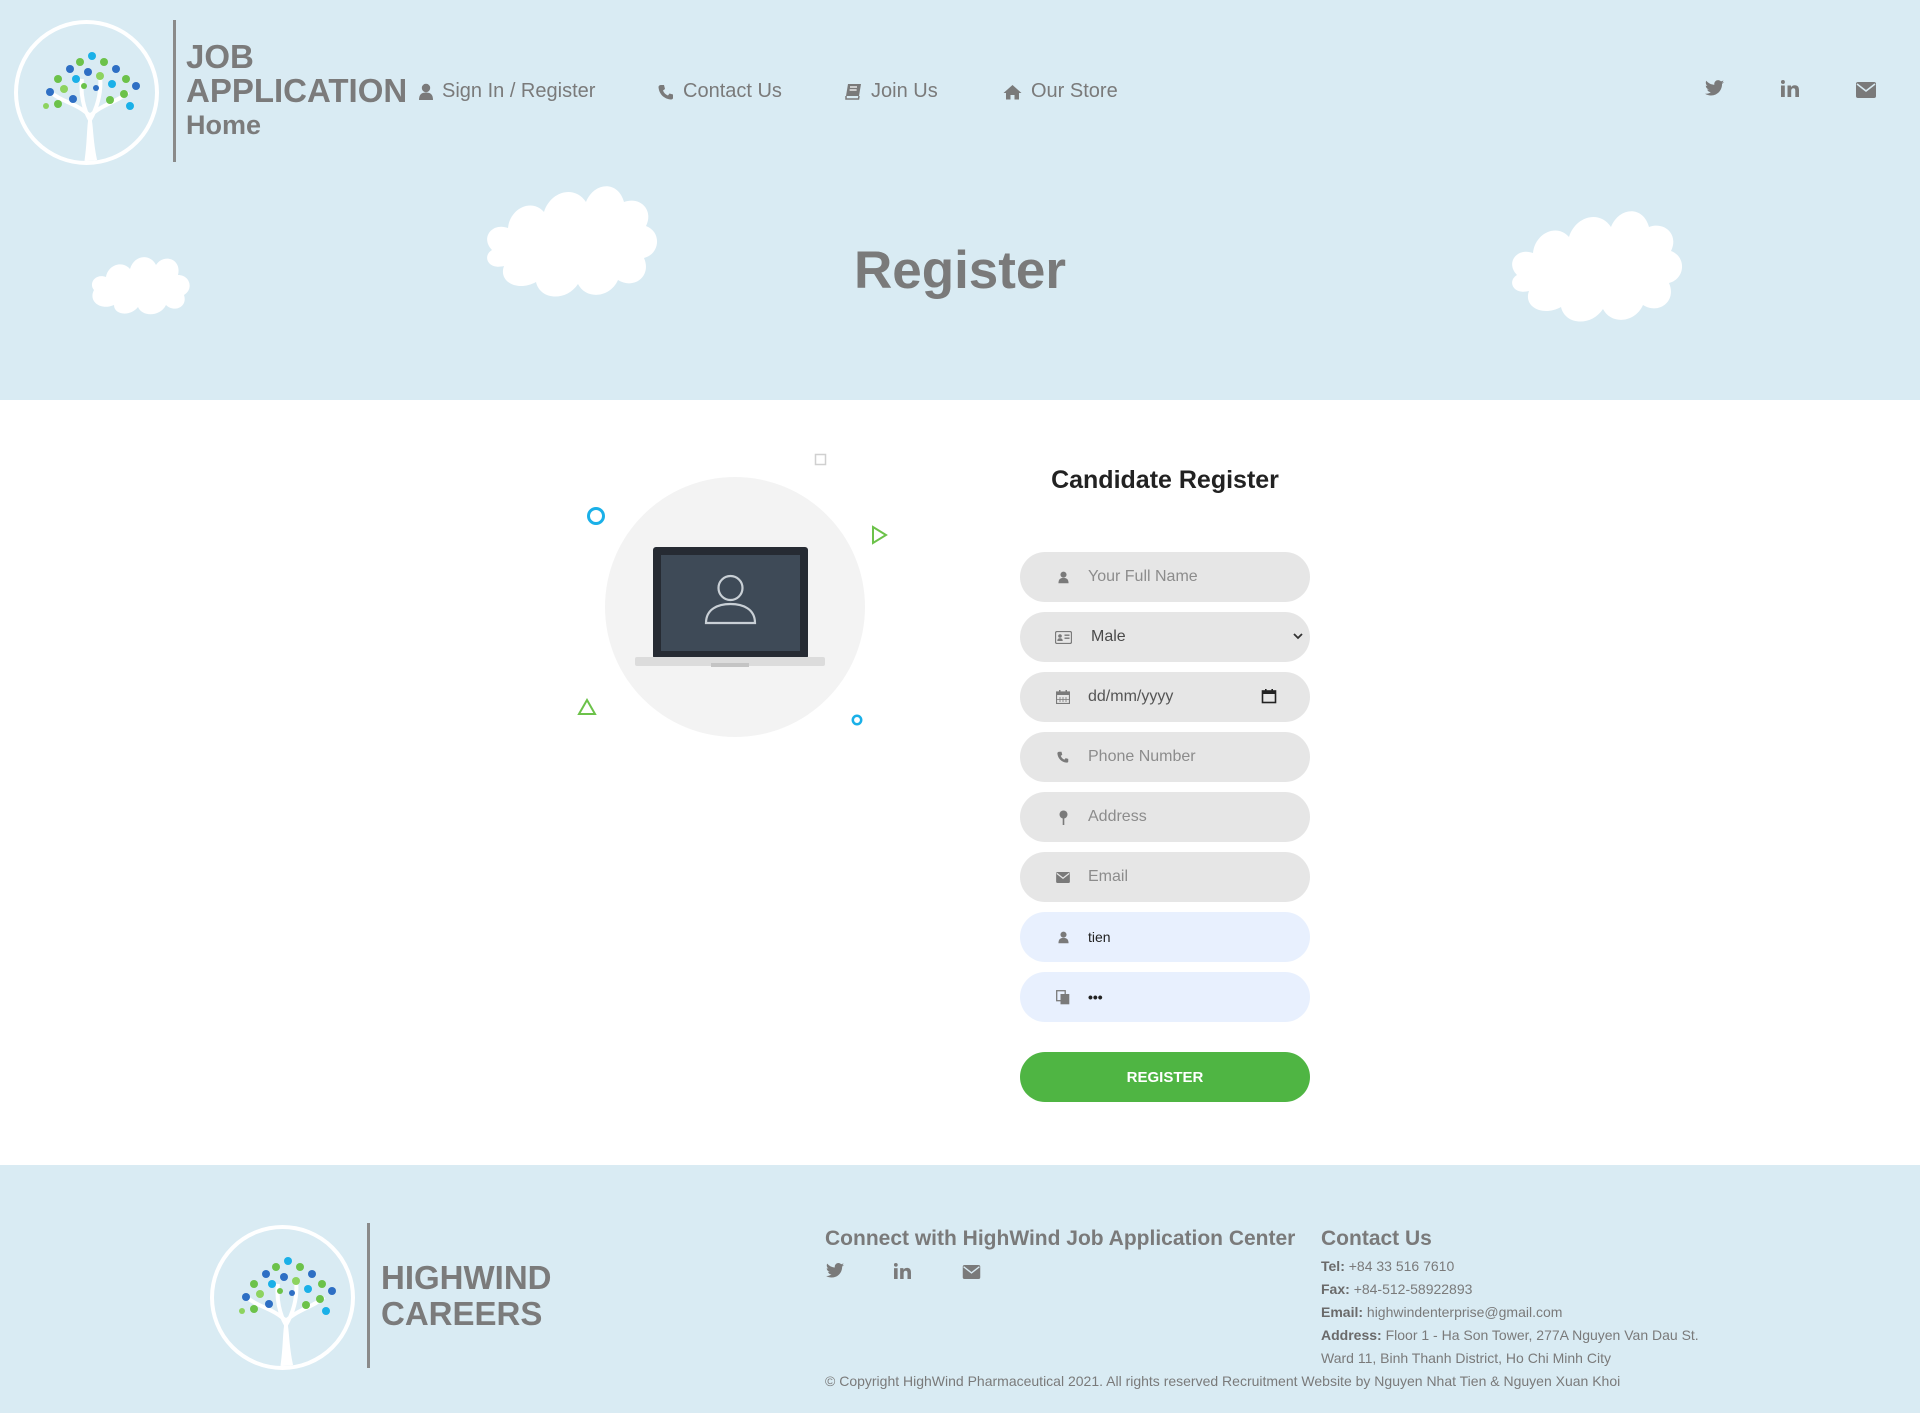 The image size is (1920, 1413). What do you see at coordinates (1351, 1335) in the screenshot?
I see `address-label: Address:` at bounding box center [1351, 1335].